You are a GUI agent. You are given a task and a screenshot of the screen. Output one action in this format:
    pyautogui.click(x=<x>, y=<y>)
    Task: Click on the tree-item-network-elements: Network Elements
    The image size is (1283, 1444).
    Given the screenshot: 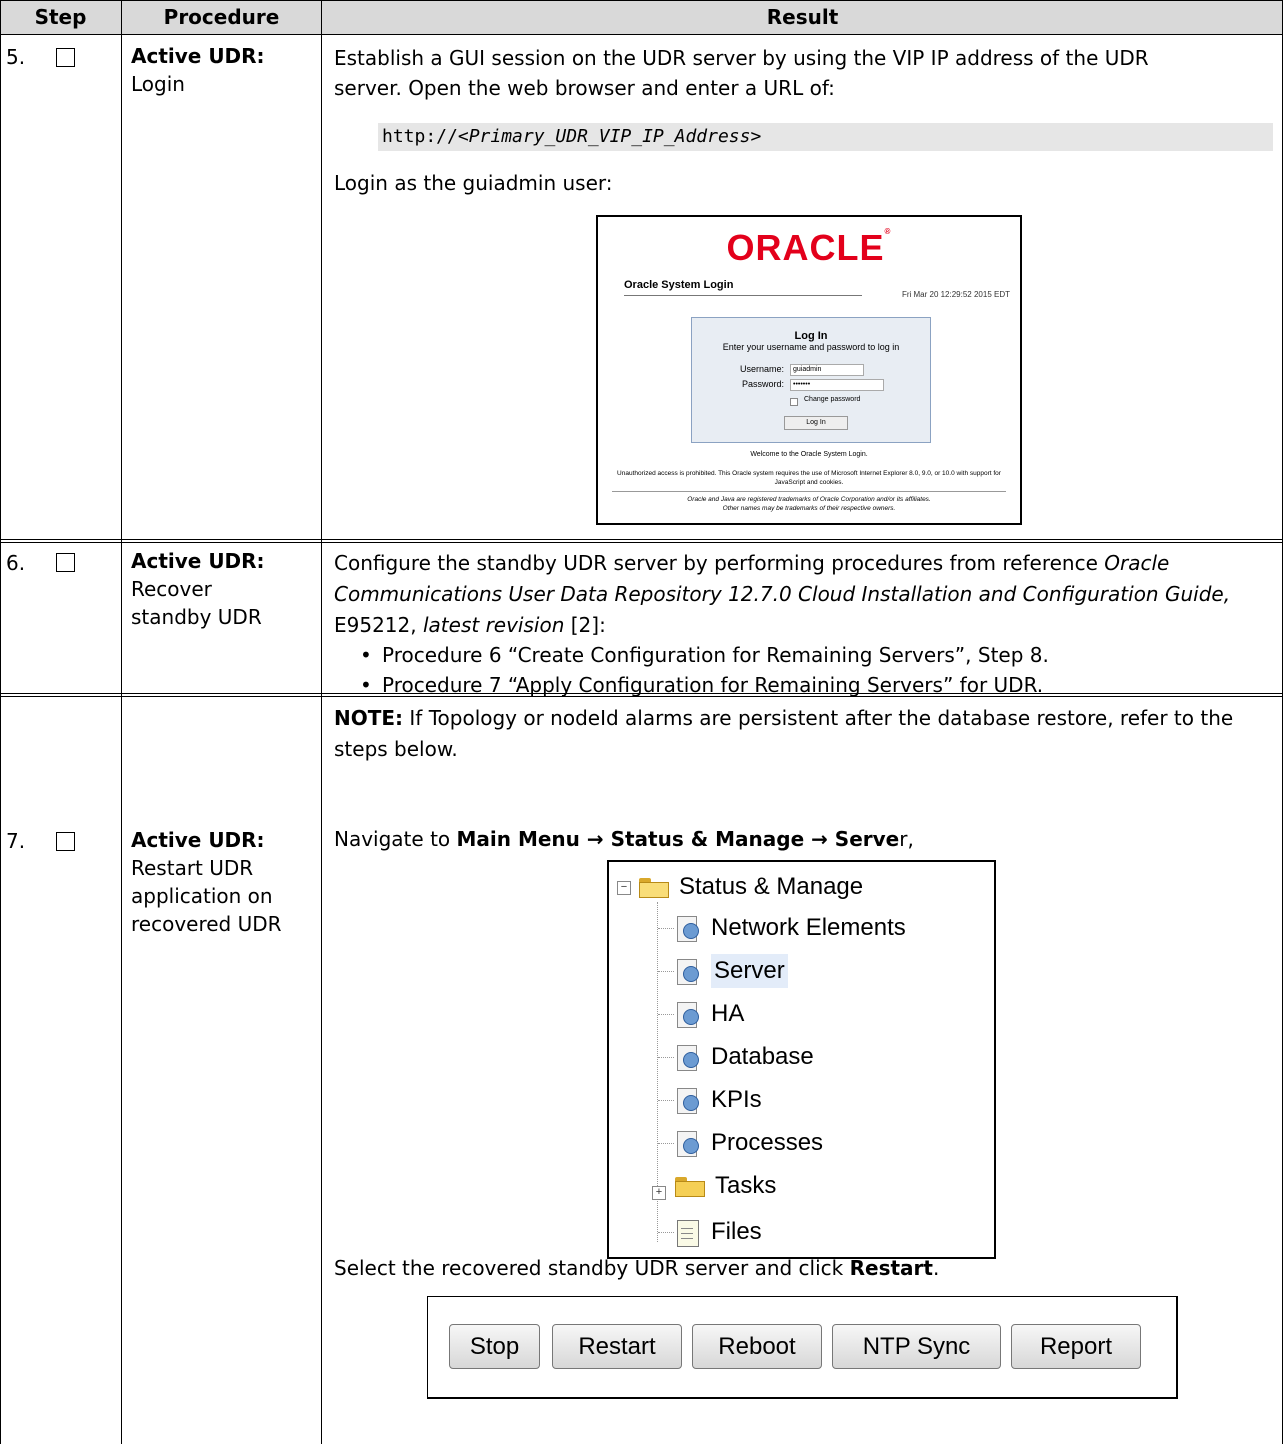 What is the action you would take?
    pyautogui.click(x=790, y=928)
    